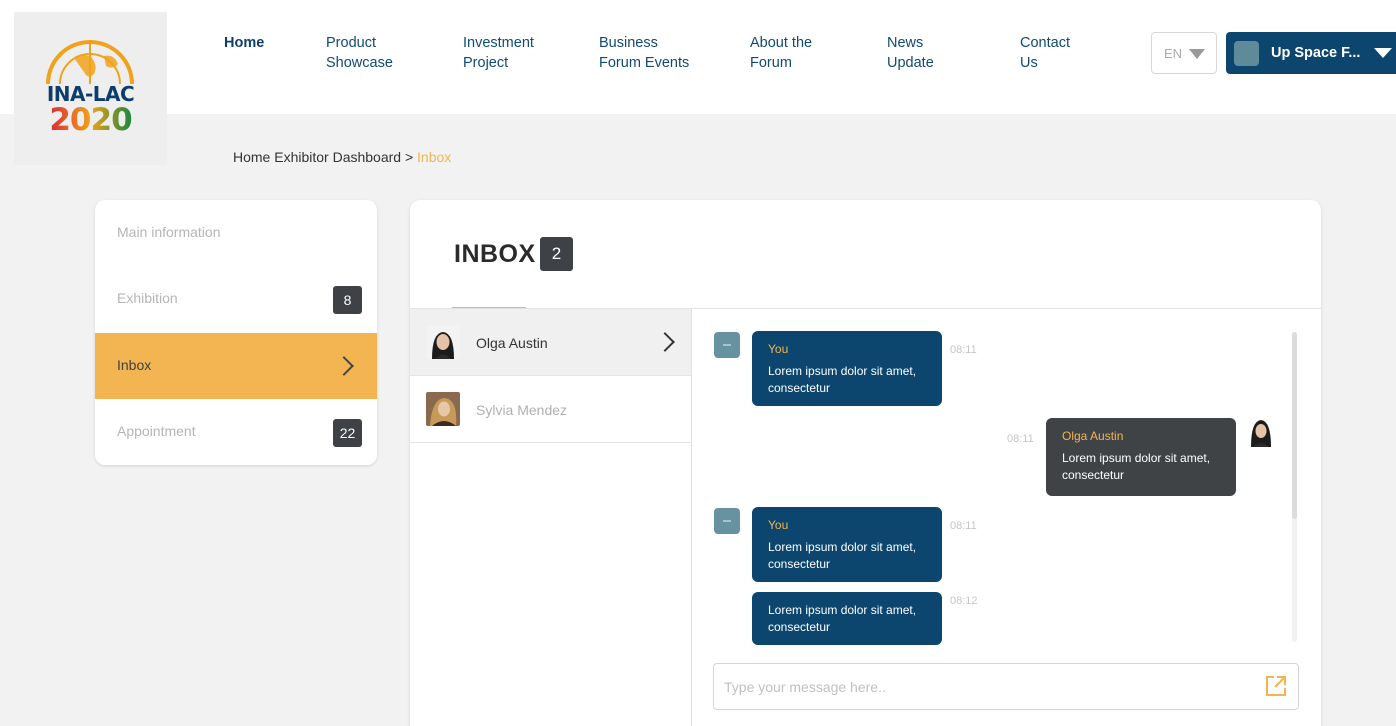  Describe the element at coordinates (644, 53) in the screenshot. I see `nav-business-forum-events: Business Forum Events` at that location.